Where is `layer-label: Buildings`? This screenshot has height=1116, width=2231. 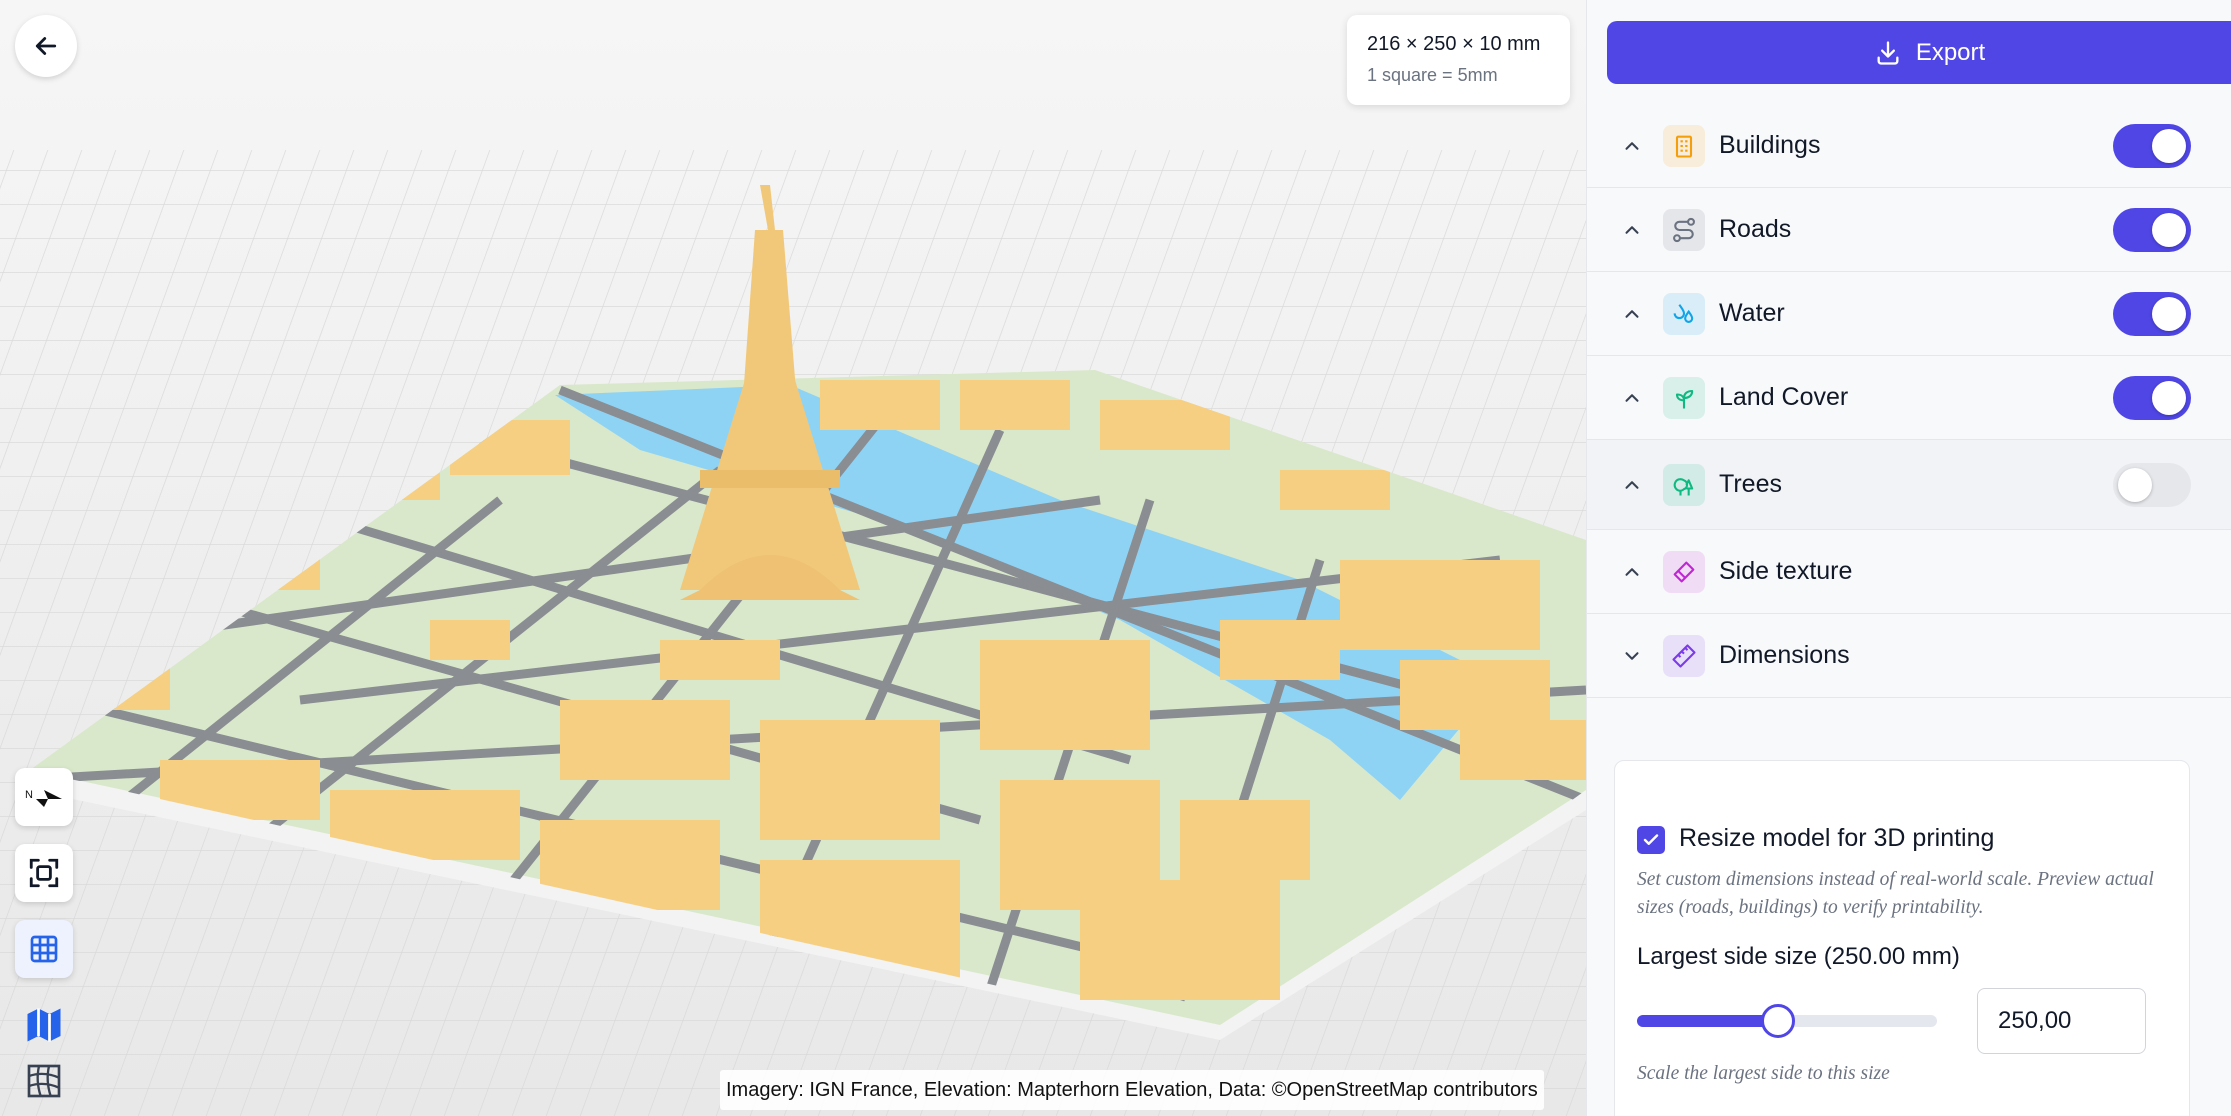
layer-label: Buildings is located at coordinates (1770, 145).